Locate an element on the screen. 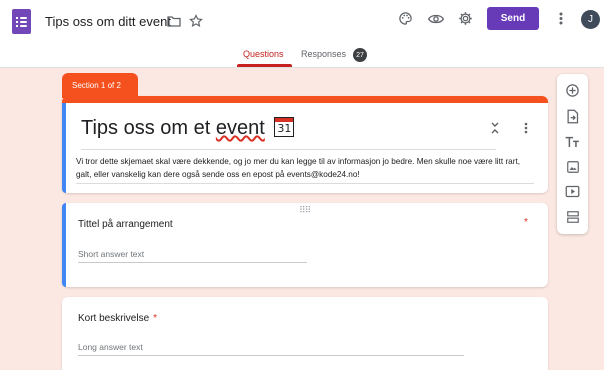 The image size is (604, 370). form-title: Tips oss om ditt event is located at coordinates (108, 21).